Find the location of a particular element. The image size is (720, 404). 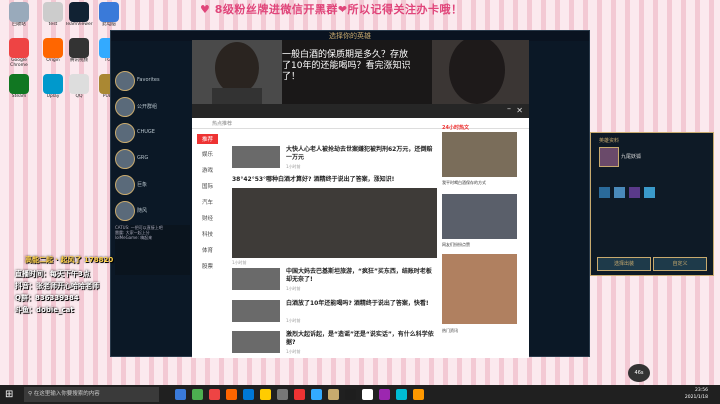

menu-item: 游戏 is located at coordinates (207, 170).